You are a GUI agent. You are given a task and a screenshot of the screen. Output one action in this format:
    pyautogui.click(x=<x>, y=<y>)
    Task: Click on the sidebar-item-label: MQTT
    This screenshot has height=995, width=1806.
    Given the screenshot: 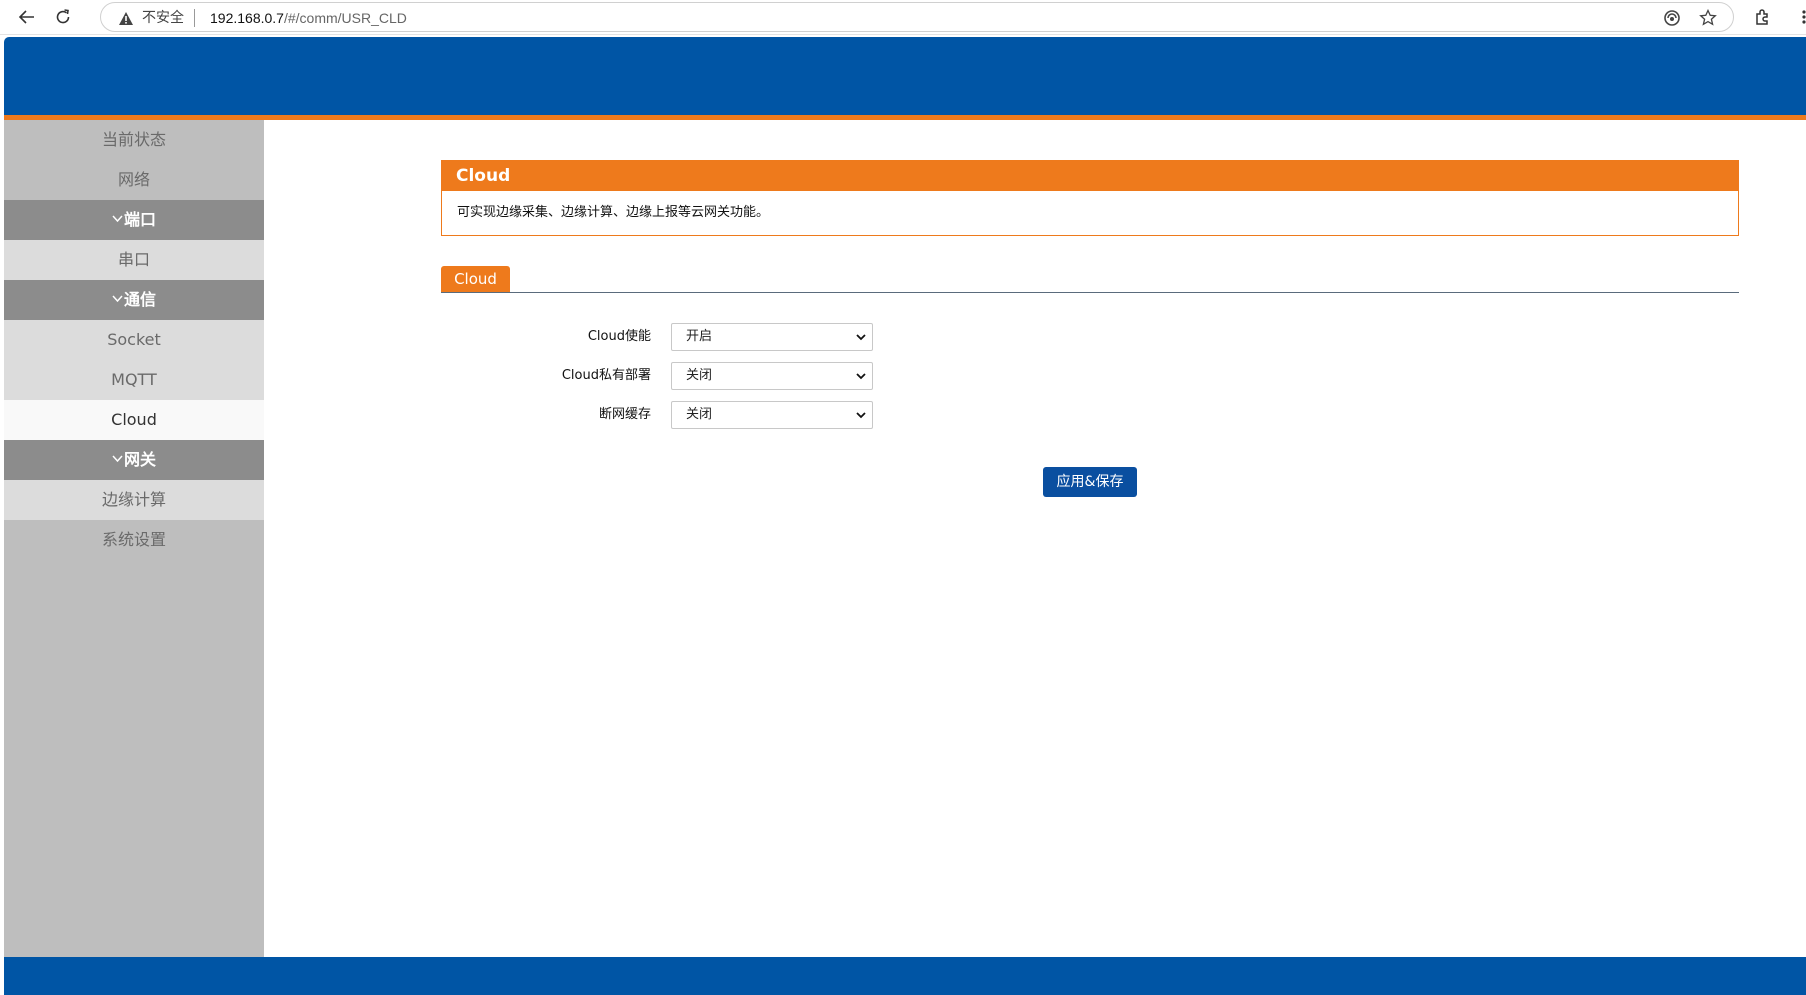 What is the action you would take?
    pyautogui.click(x=134, y=379)
    